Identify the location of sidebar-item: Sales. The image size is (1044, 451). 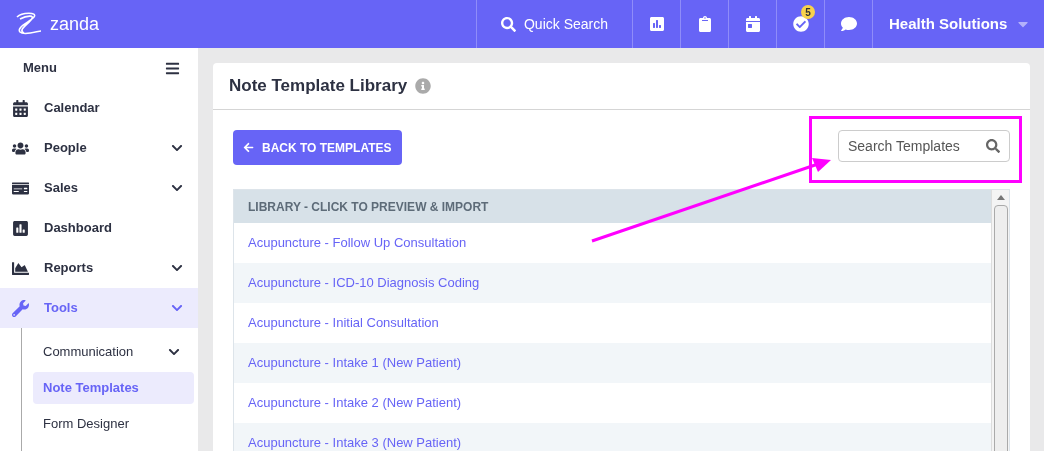
(99, 188).